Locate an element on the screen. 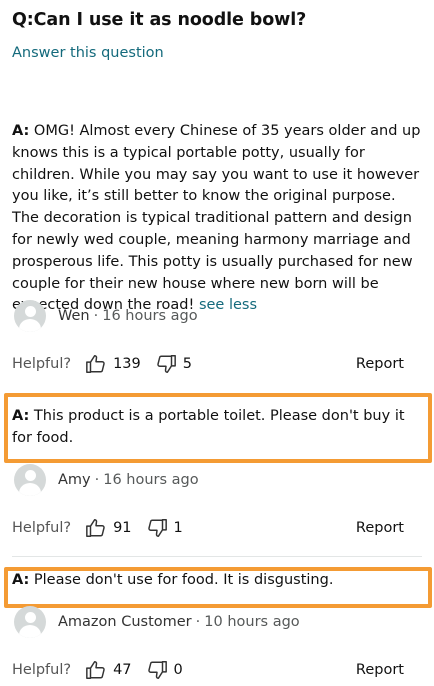  downvote-count: 1 is located at coordinates (178, 528).